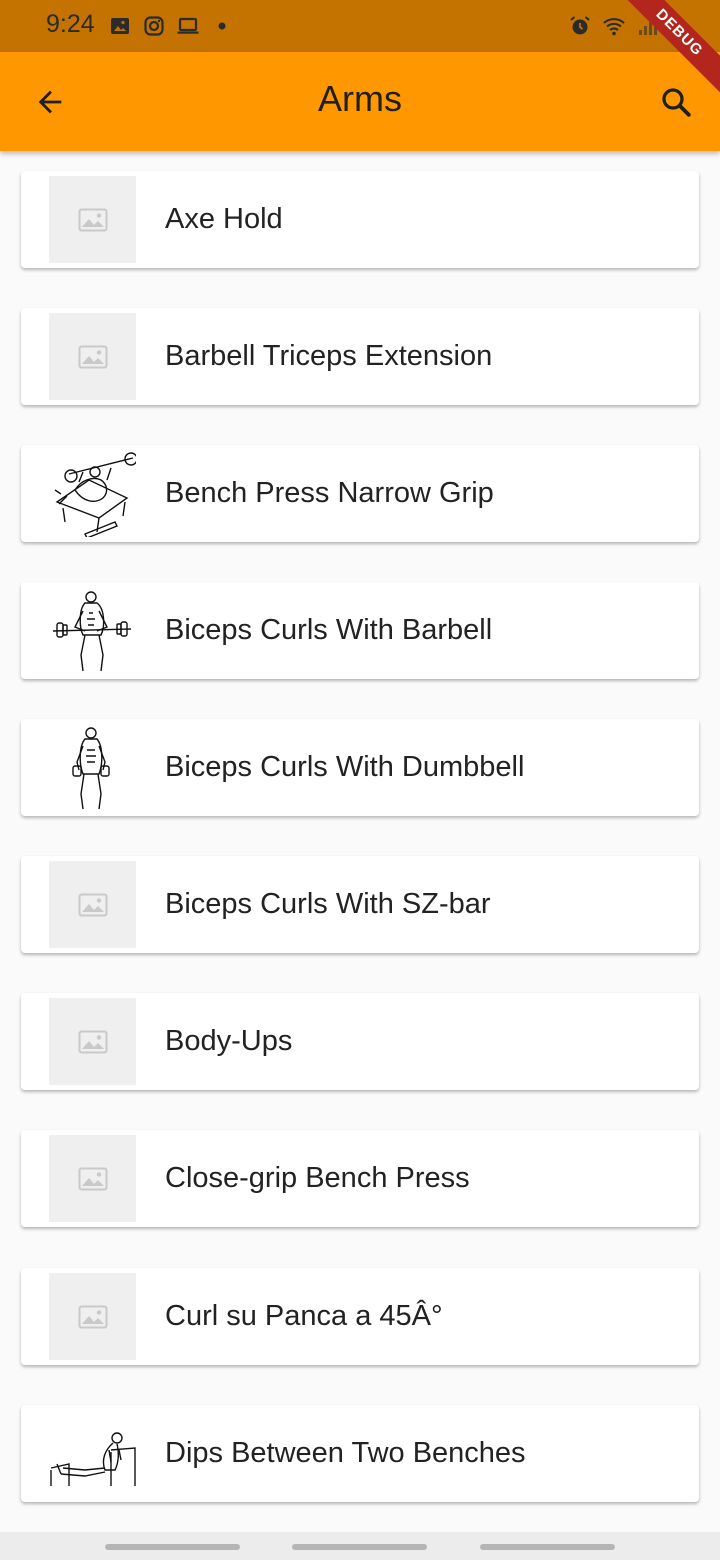 The width and height of the screenshot is (720, 1560). I want to click on exercise-card: Biceps Curls With SZ-bar, so click(360, 904).